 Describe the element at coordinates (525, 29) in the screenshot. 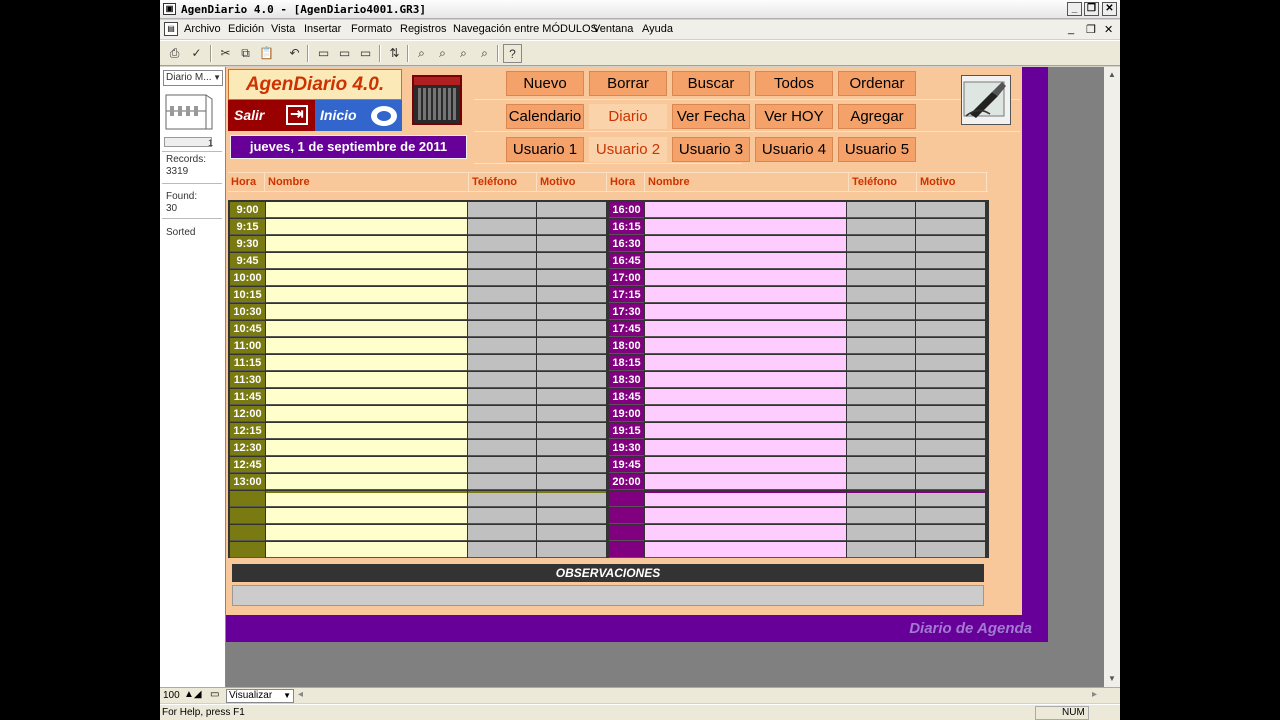

I see `menu-navegacion: Navegación entre MÓDULOS` at that location.